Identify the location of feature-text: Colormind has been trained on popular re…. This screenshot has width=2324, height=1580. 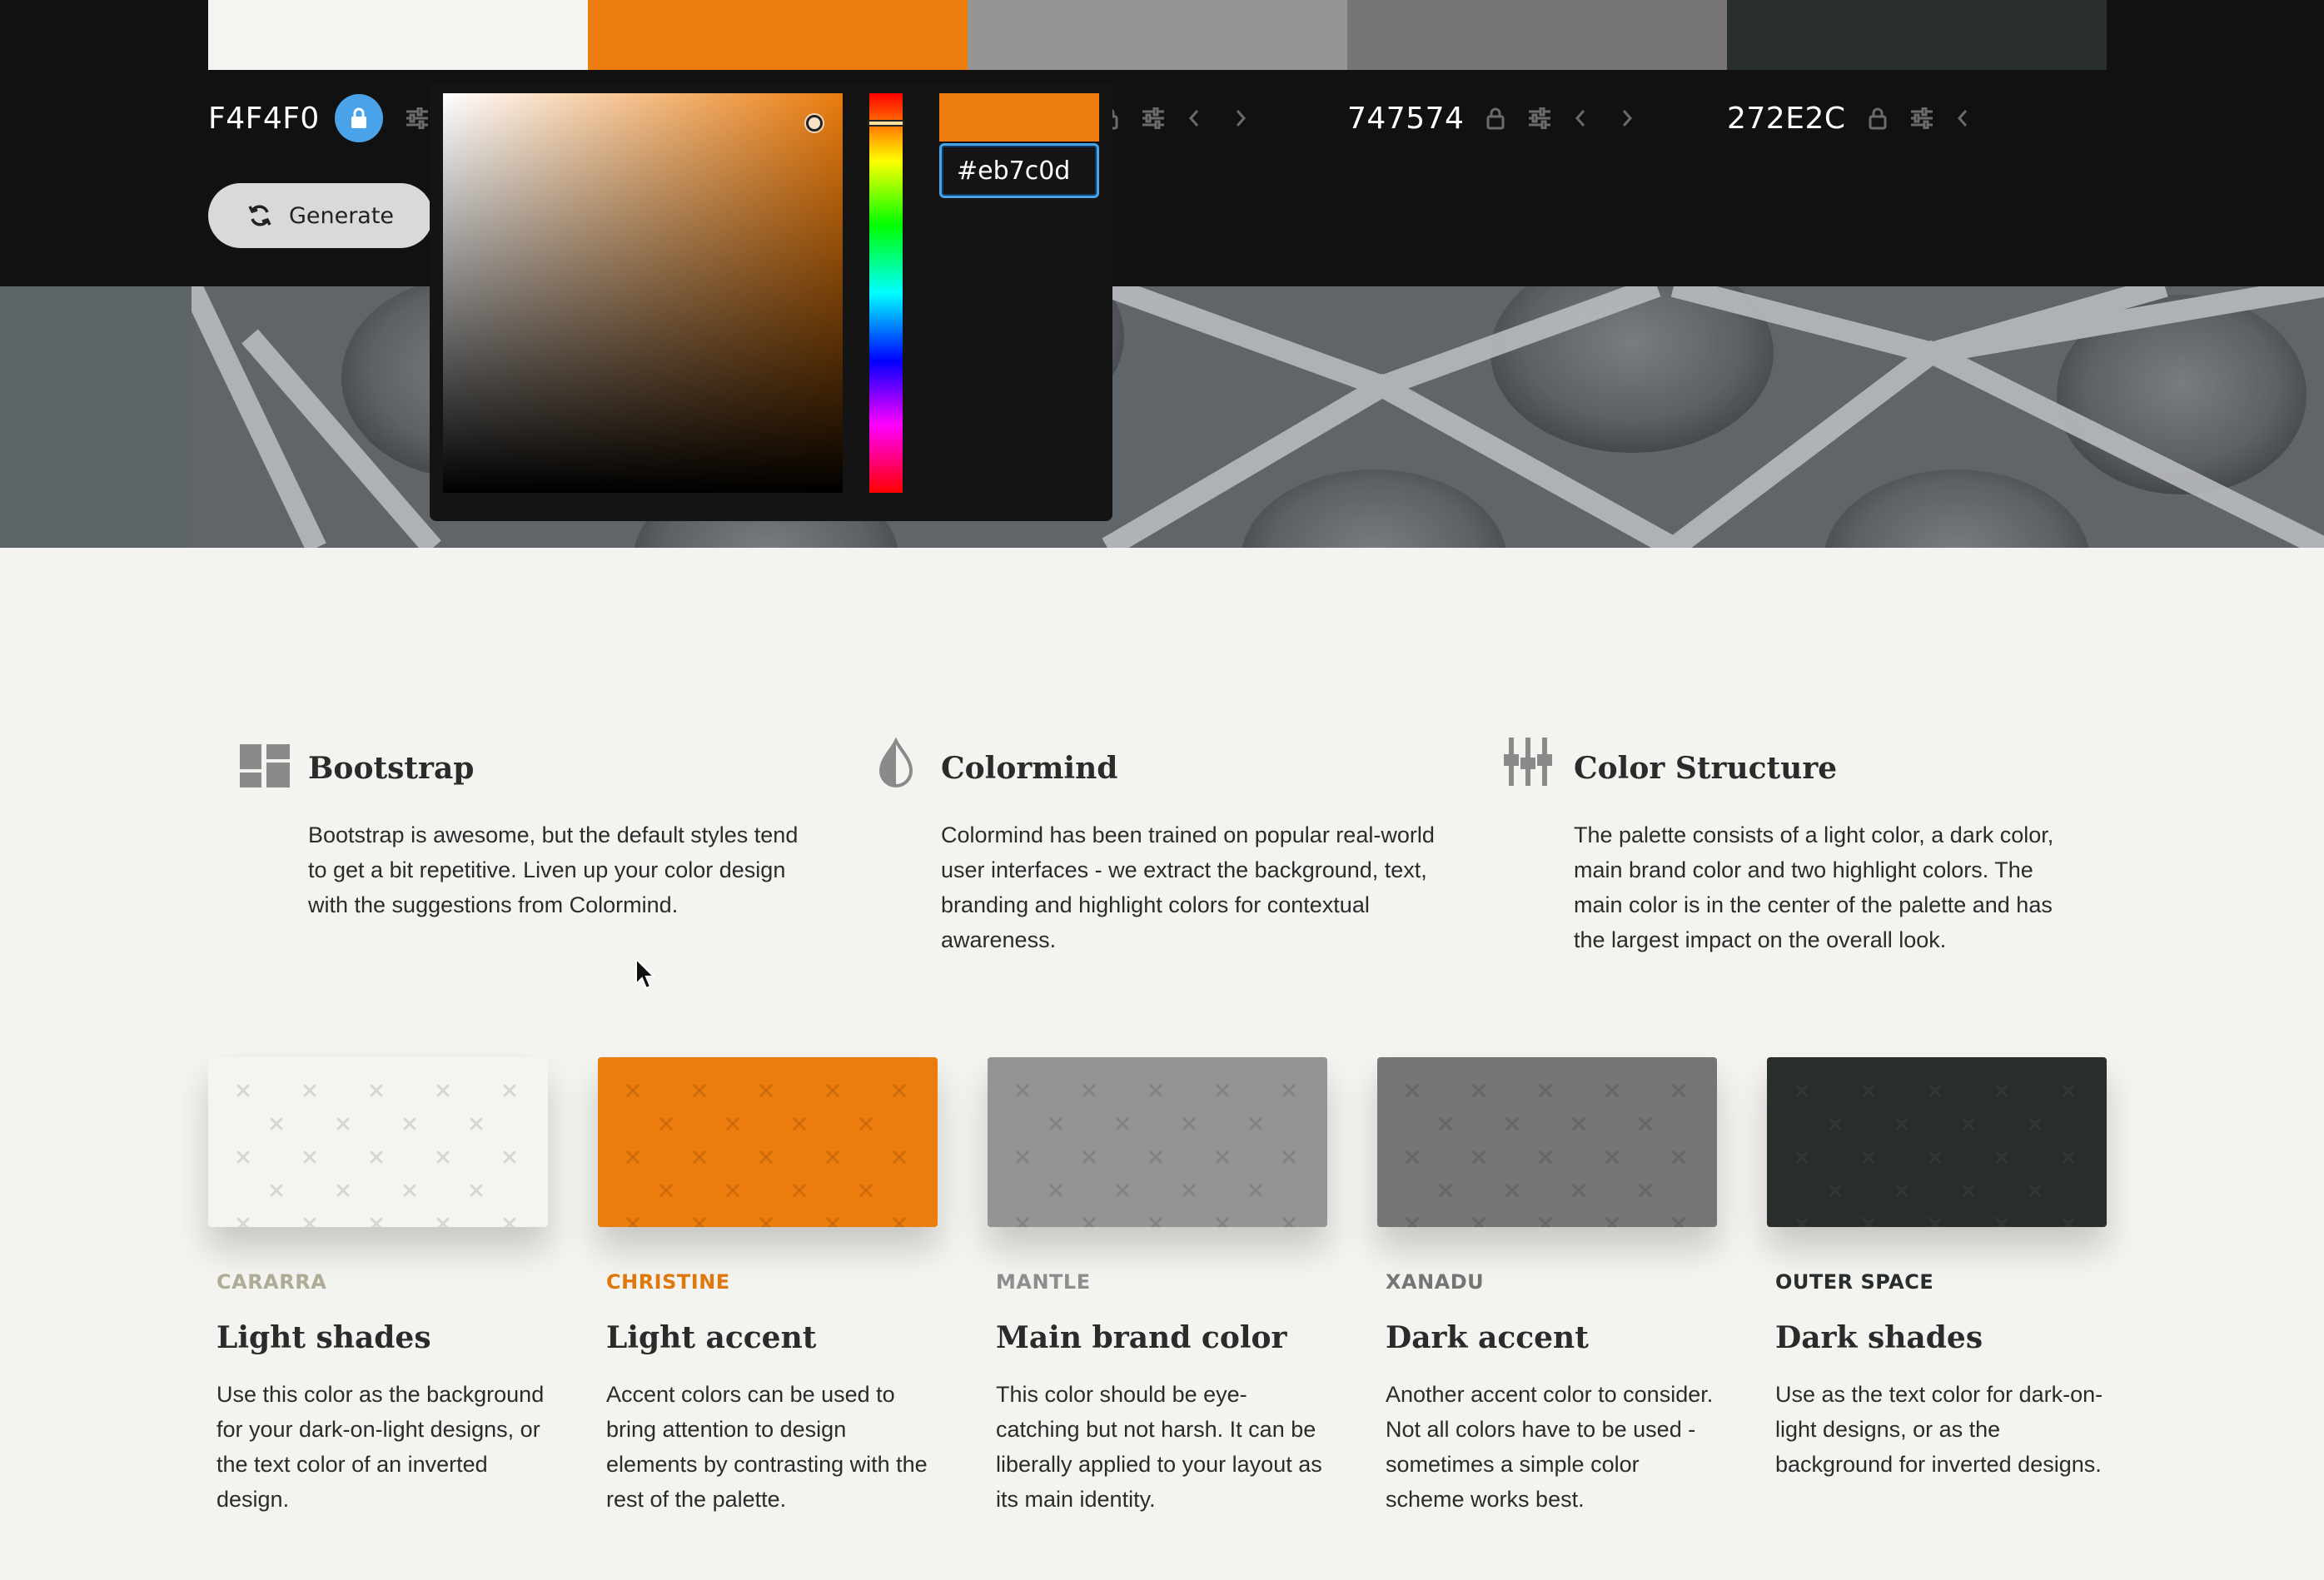
(1188, 887).